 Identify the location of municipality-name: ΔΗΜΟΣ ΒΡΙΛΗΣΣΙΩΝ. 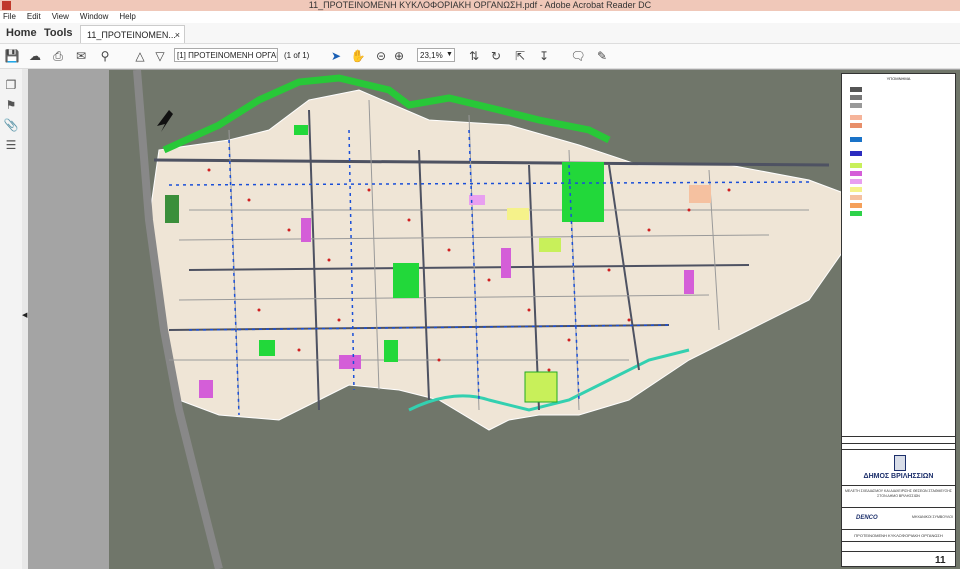
(898, 476).